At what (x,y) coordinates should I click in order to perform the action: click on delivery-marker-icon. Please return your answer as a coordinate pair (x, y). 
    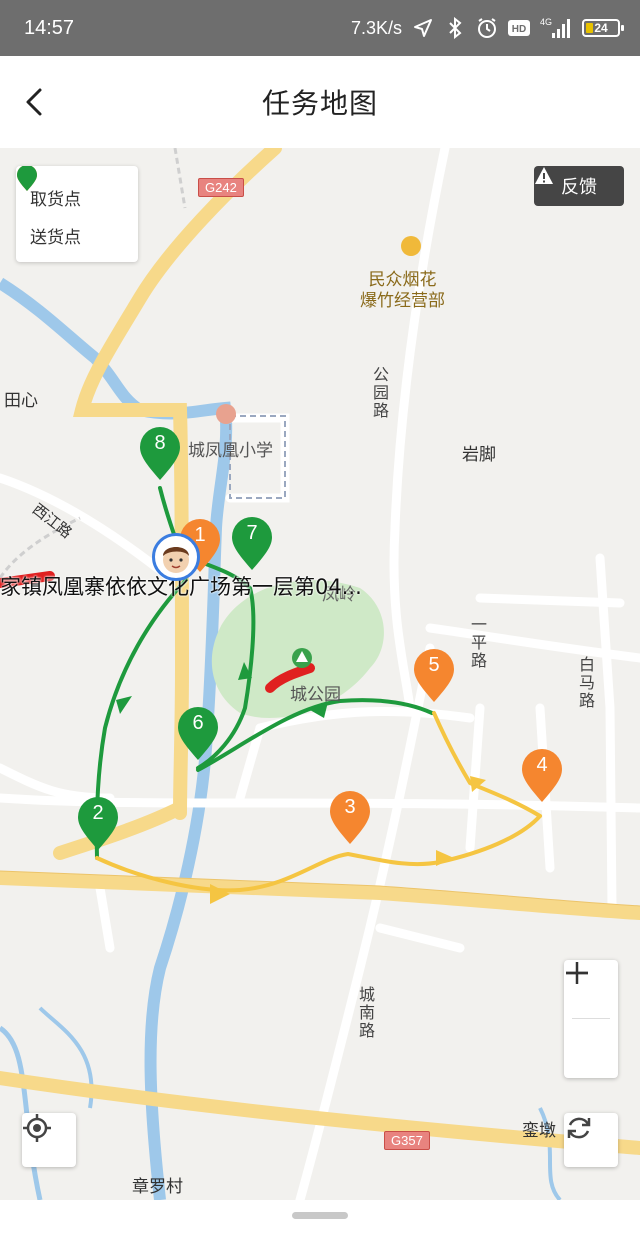
    Looking at the image, I should click on (27, 178).